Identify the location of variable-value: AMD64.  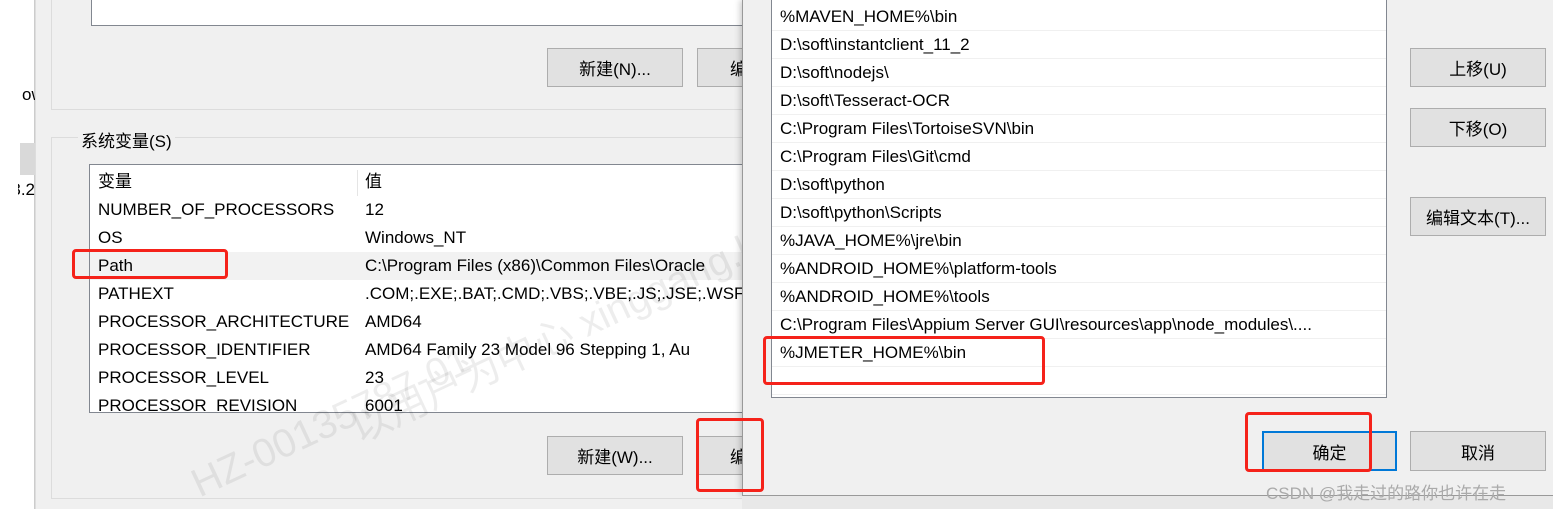
(393, 321).